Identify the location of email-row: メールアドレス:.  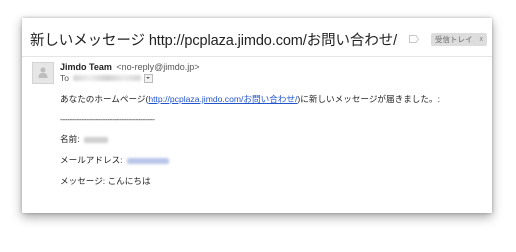
(114, 160).